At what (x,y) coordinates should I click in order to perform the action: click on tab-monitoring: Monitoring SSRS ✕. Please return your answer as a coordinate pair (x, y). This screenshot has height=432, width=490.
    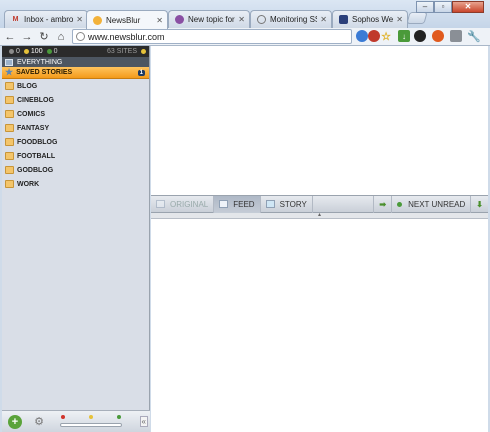
    Looking at the image, I should click on (291, 19).